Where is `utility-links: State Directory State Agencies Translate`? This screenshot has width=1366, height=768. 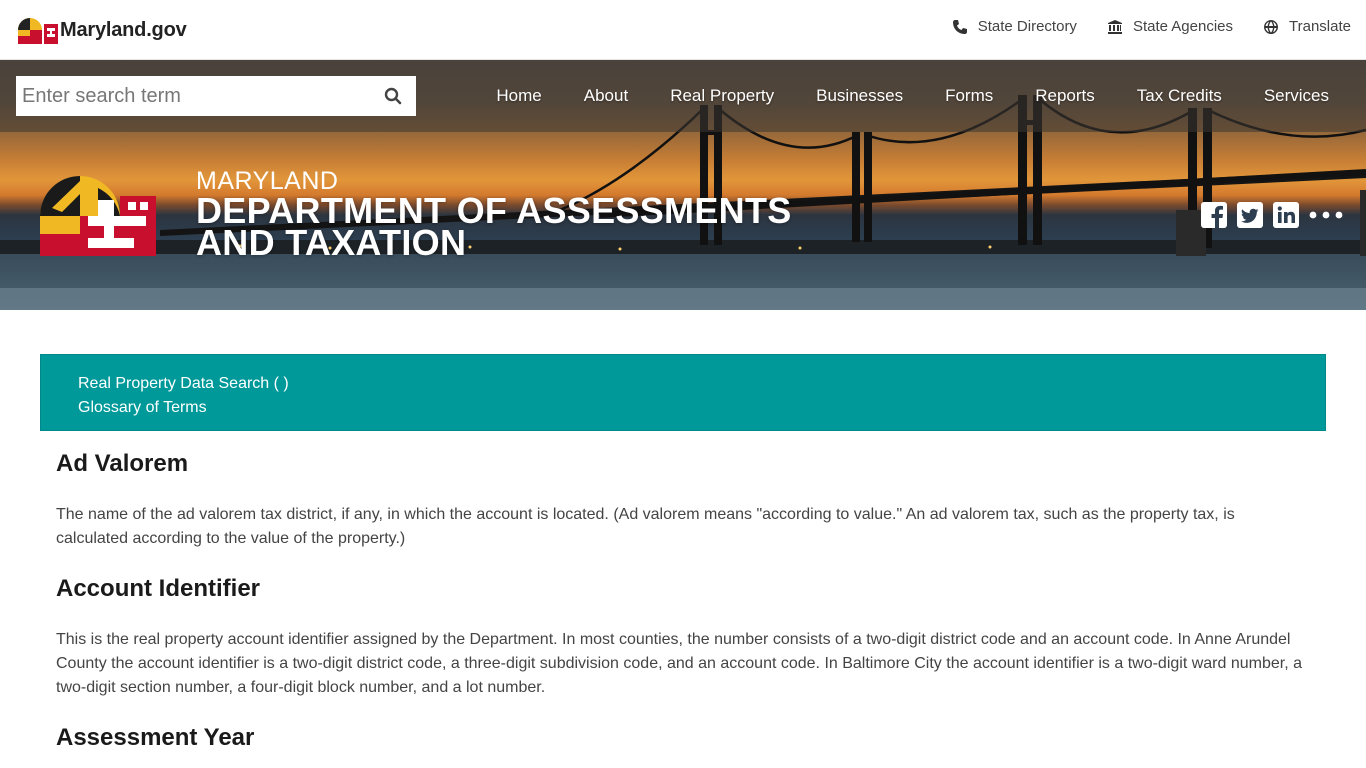
utility-links: State Directory State Agencies Translate is located at coordinates (1151, 26).